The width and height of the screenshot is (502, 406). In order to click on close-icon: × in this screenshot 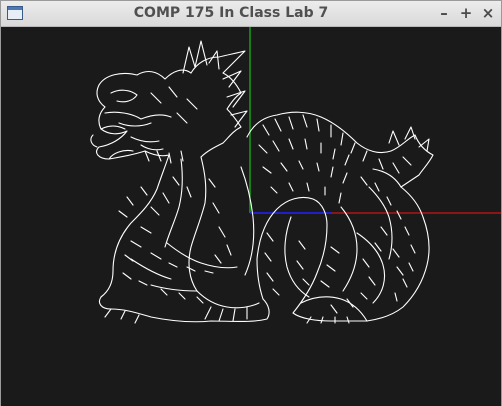, I will do `click(488, 13)`.